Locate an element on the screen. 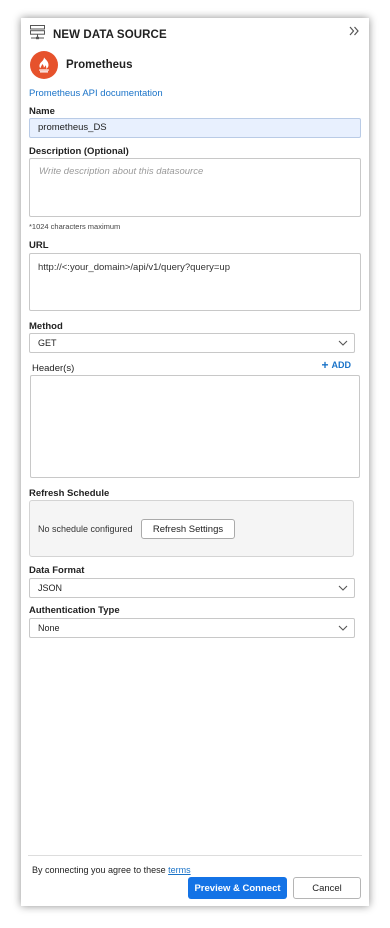 The width and height of the screenshot is (390, 928). name-field: prometheus_DS is located at coordinates (195, 128).